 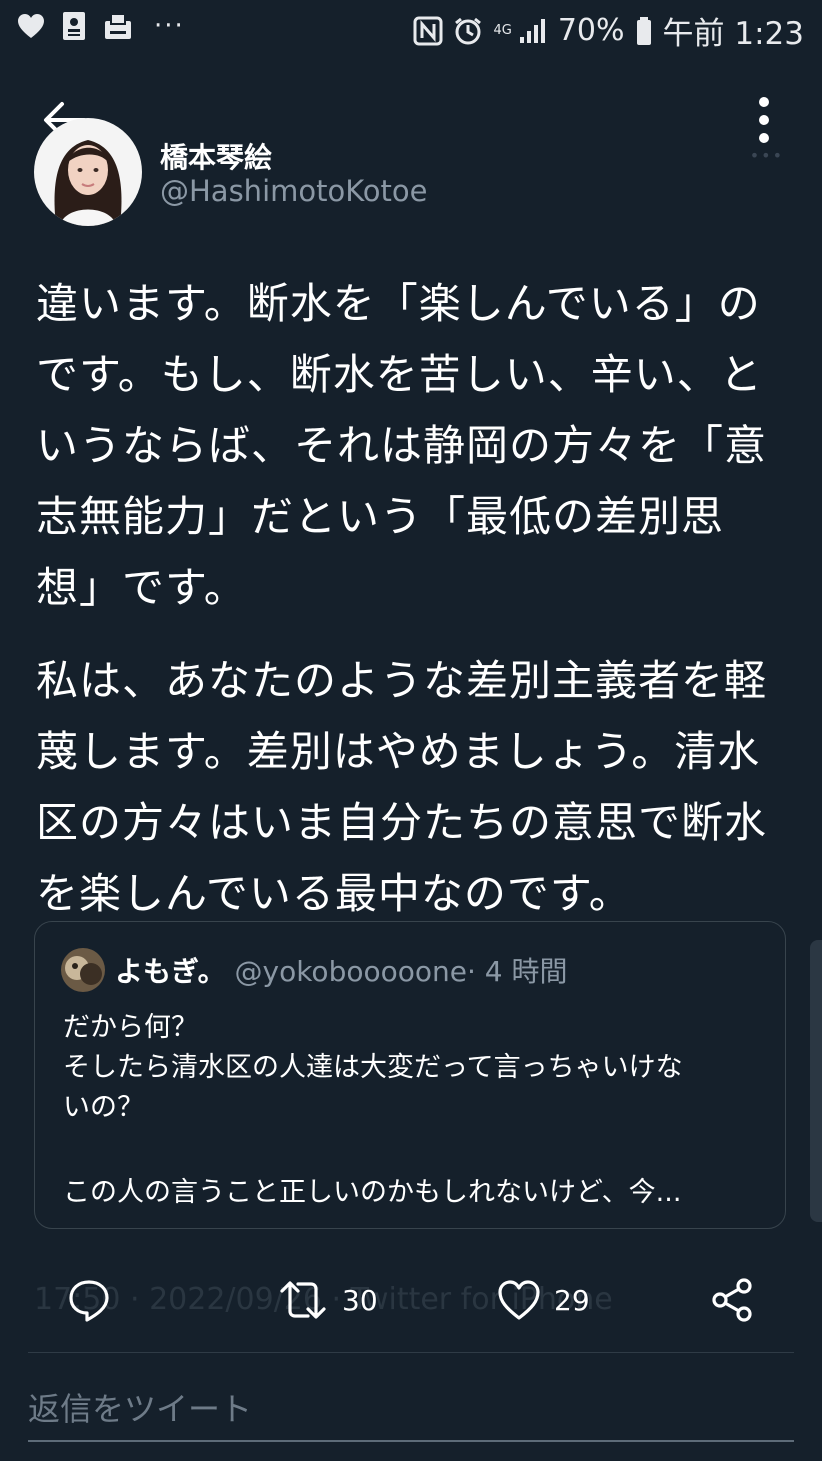 What do you see at coordinates (216, 156) in the screenshot?
I see `author-name: 橋本琴絵` at bounding box center [216, 156].